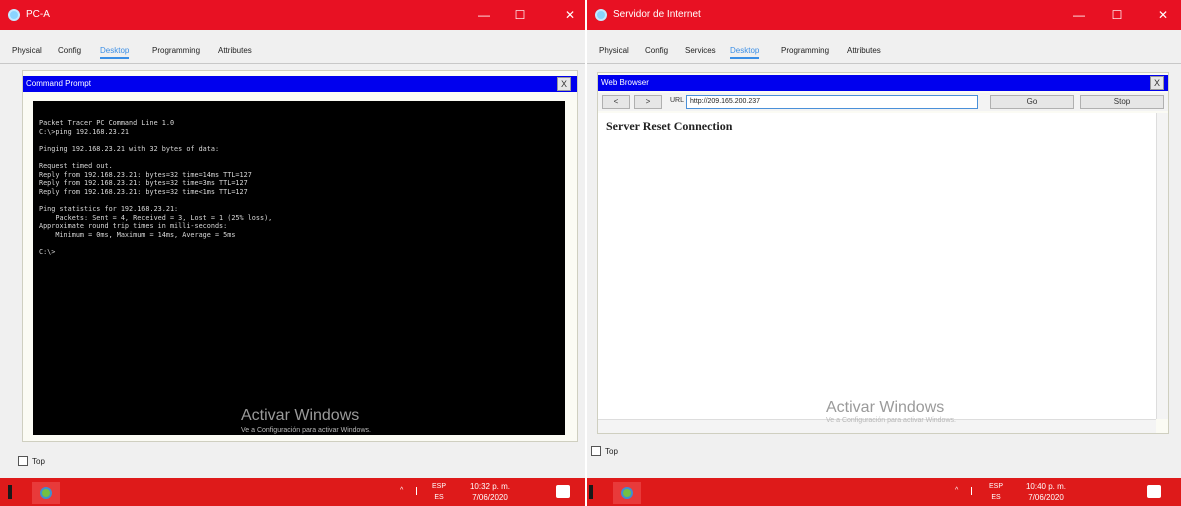  What do you see at coordinates (107, 123) in the screenshot?
I see `terminal-line: Packet Tracer PC Command Line 1.0` at bounding box center [107, 123].